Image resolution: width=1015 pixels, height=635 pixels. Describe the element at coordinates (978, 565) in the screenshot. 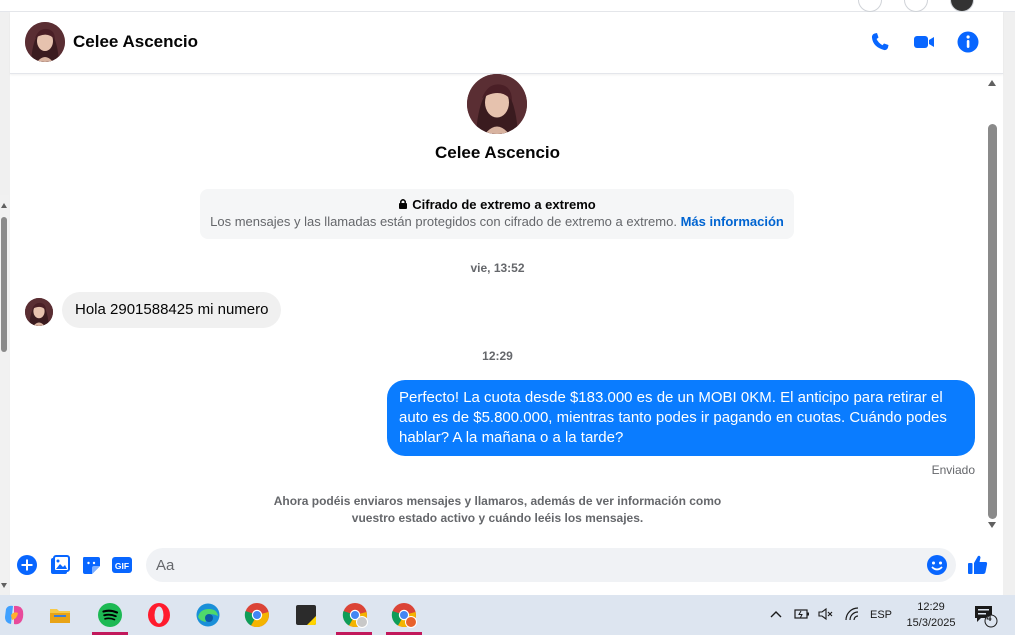

I see `like-icon` at that location.